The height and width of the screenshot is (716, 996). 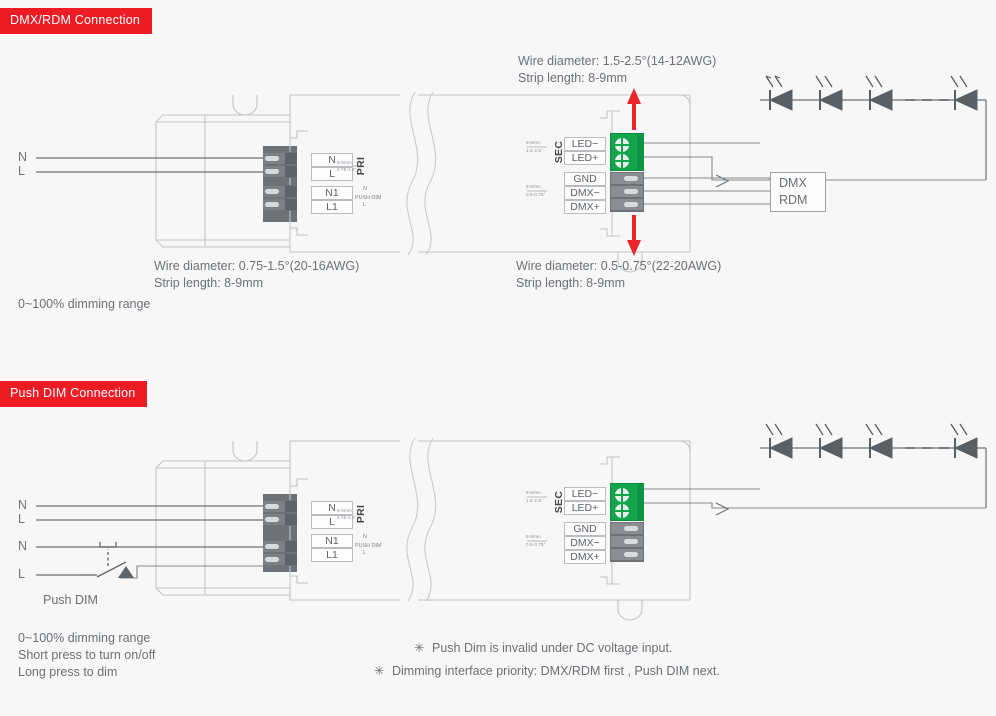 What do you see at coordinates (627, 152) in the screenshot?
I see `green-output-connector` at bounding box center [627, 152].